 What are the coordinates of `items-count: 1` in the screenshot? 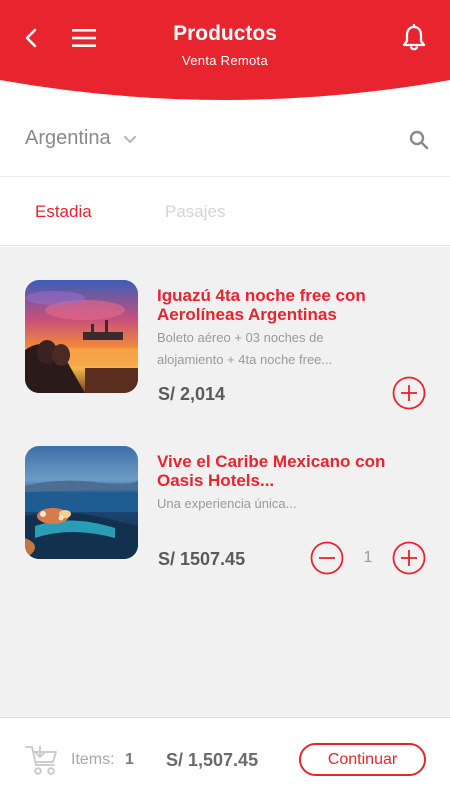 It's located at (129, 759).